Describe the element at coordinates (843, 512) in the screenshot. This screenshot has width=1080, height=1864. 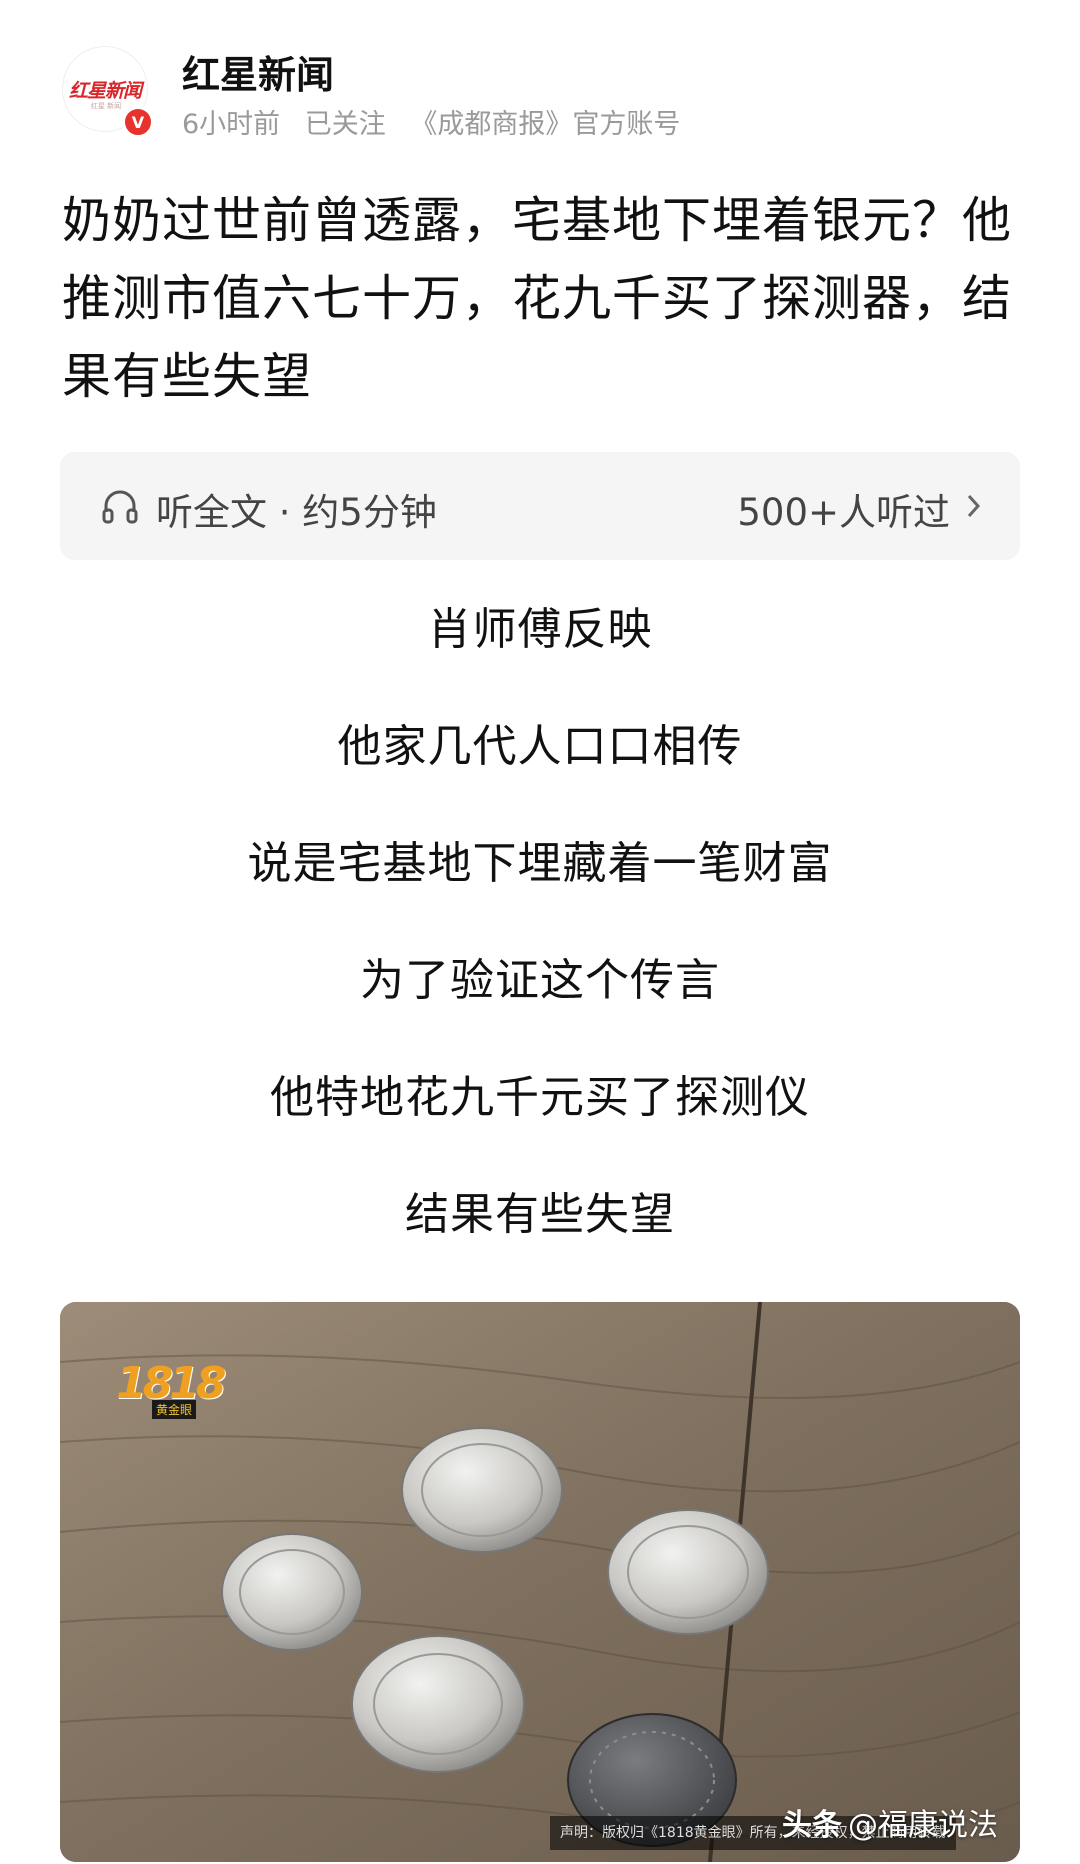
I see `listen-count: 500+人听过` at that location.